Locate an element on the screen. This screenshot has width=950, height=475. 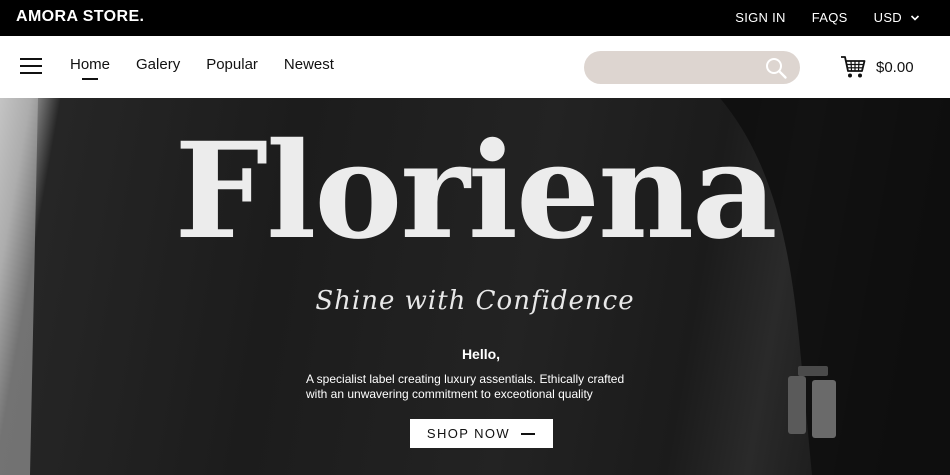
shop-now-button: SHOP NOW is located at coordinates (481, 433).